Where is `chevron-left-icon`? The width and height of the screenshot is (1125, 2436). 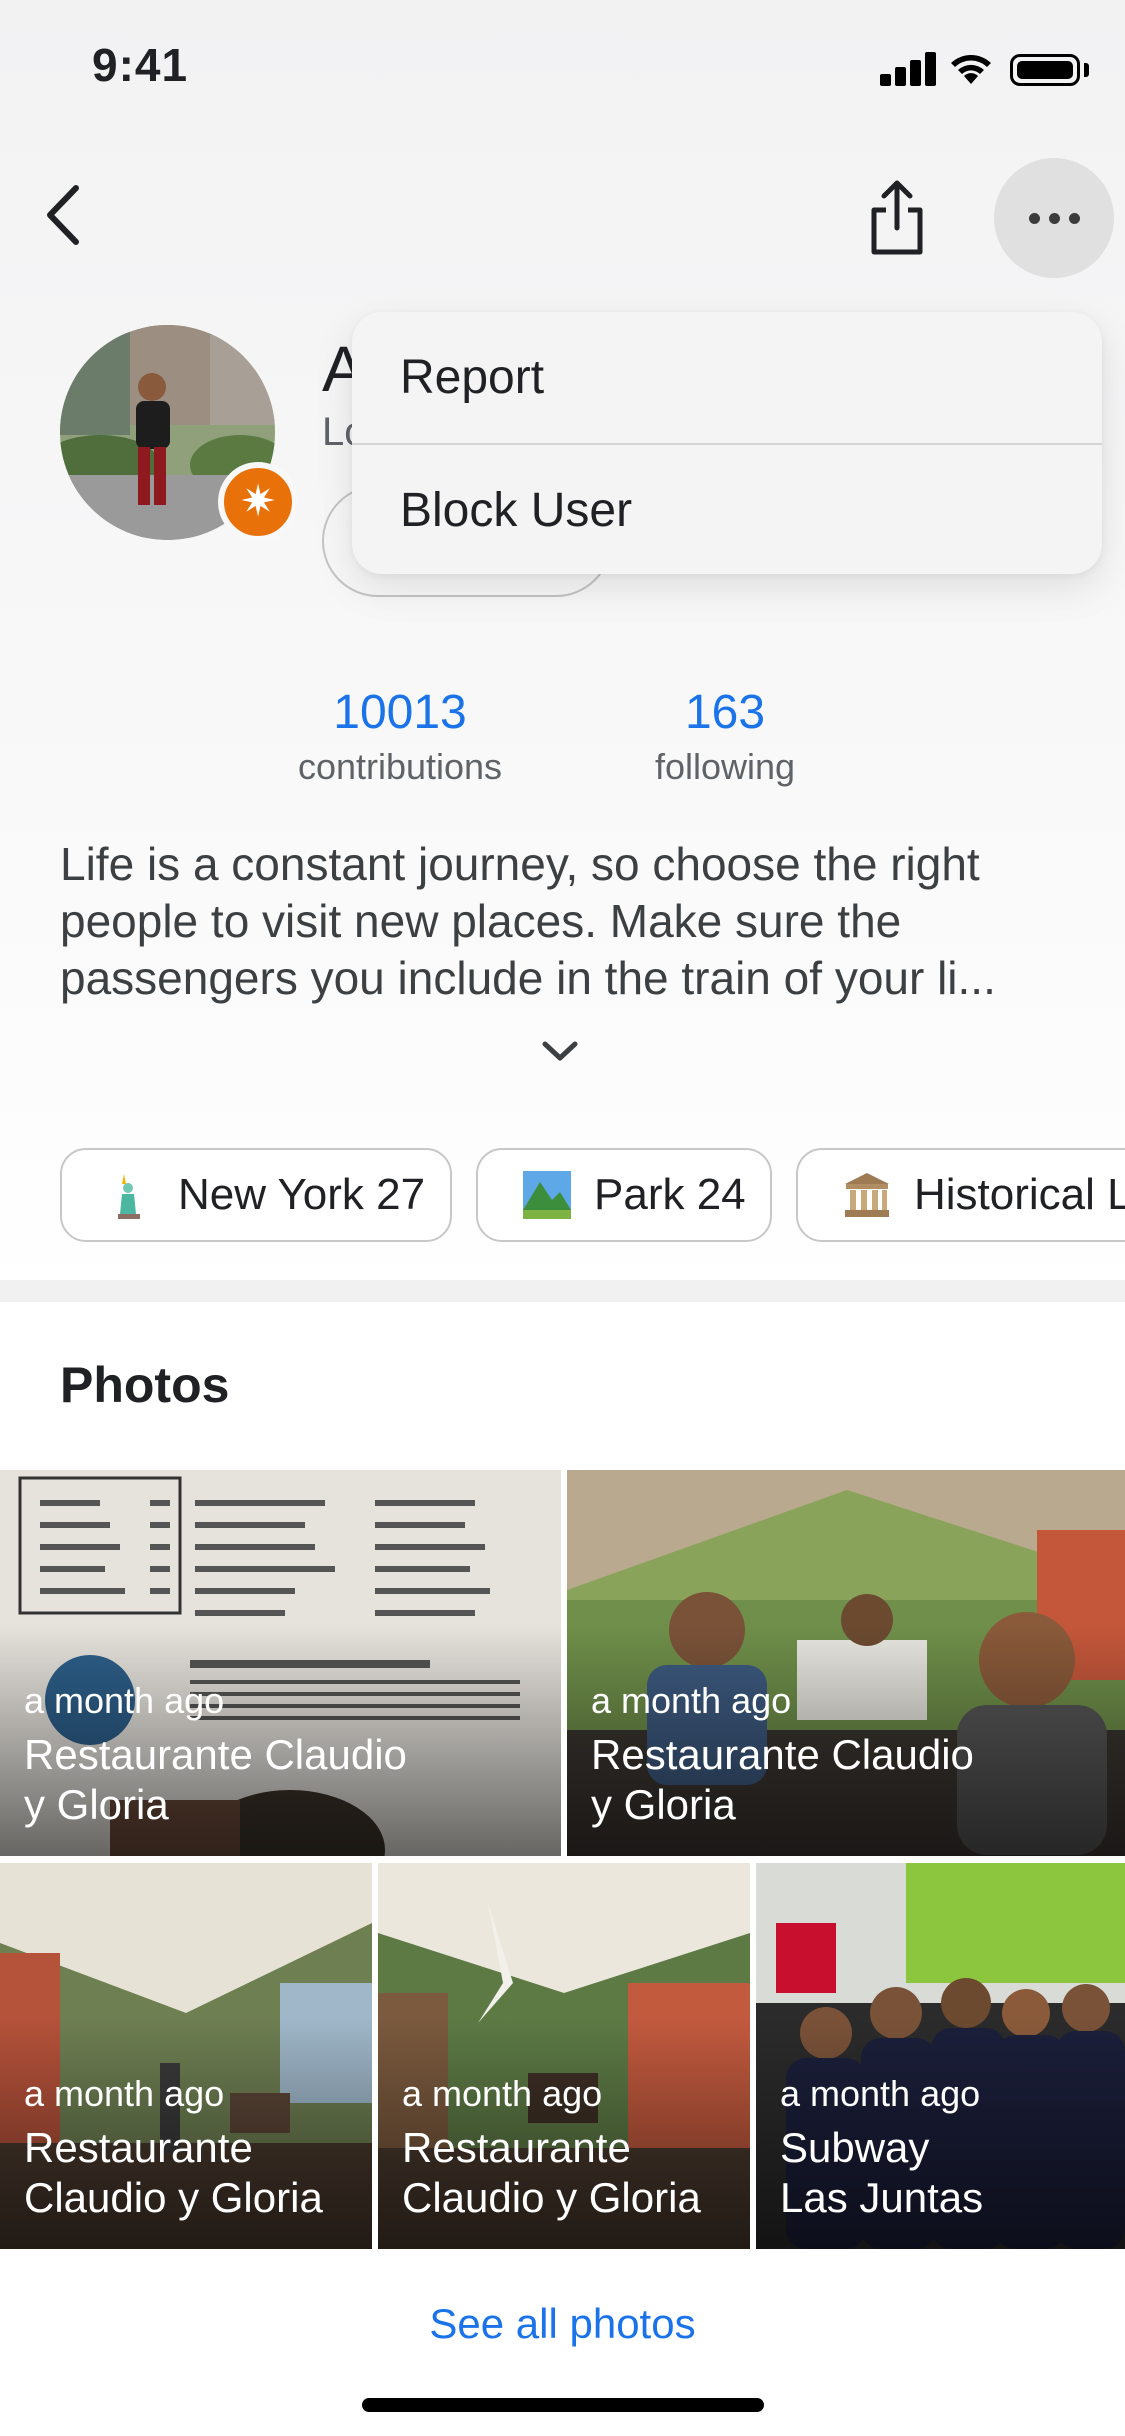 chevron-left-icon is located at coordinates (63, 215).